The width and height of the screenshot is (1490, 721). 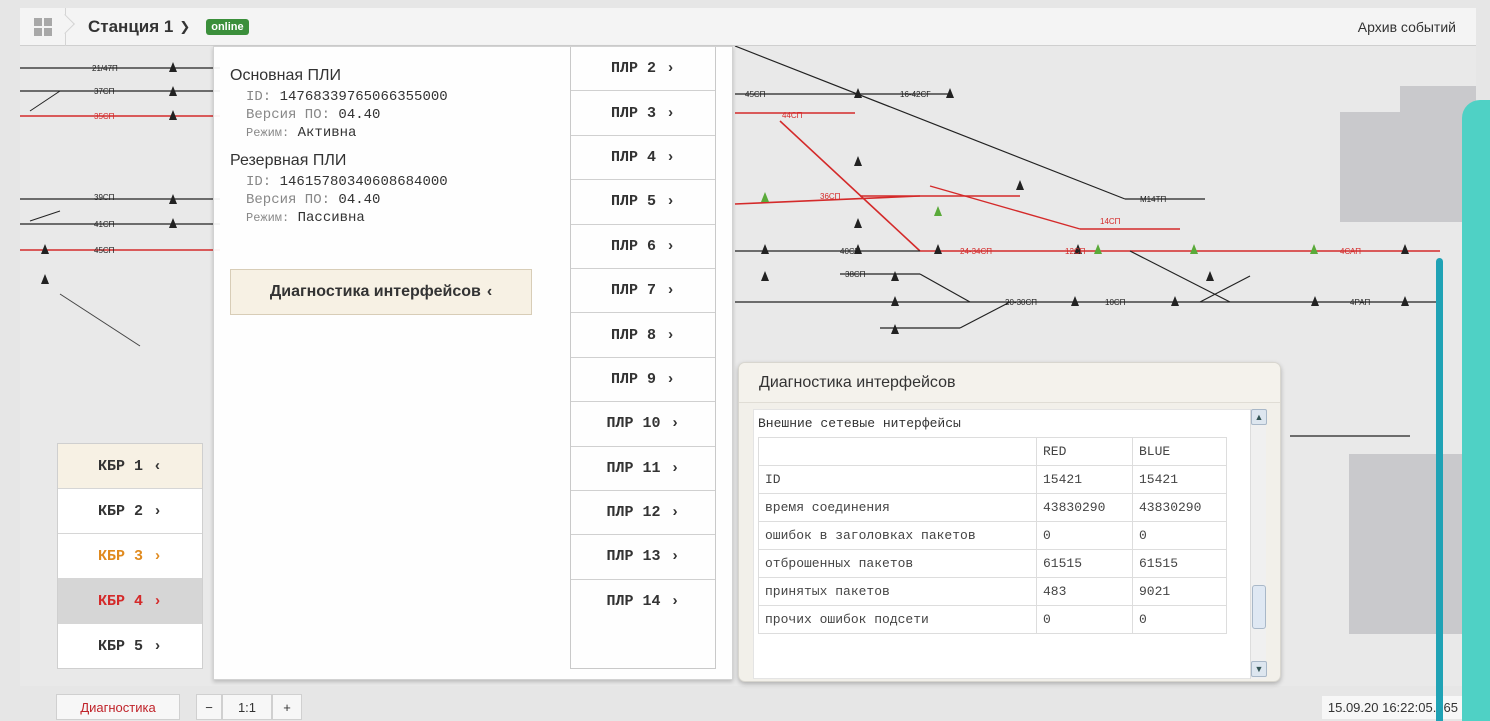 What do you see at coordinates (1021, 302) in the screenshot?
I see `track-label: 20-30СП` at bounding box center [1021, 302].